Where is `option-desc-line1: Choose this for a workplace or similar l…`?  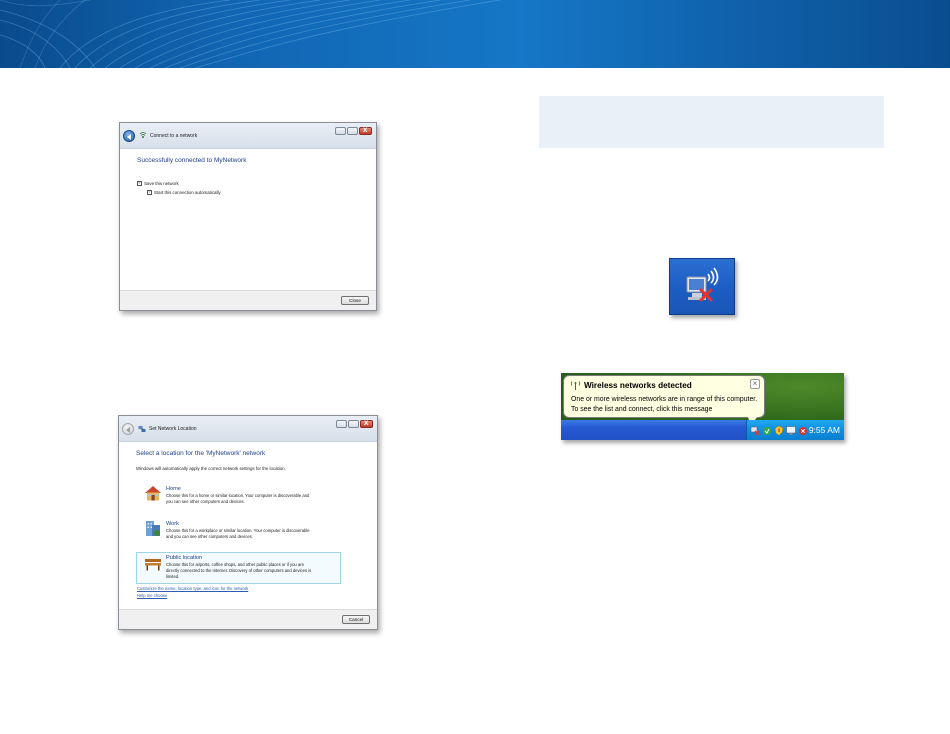
option-desc-line1: Choose this for a workplace or similar l… is located at coordinates (238, 530).